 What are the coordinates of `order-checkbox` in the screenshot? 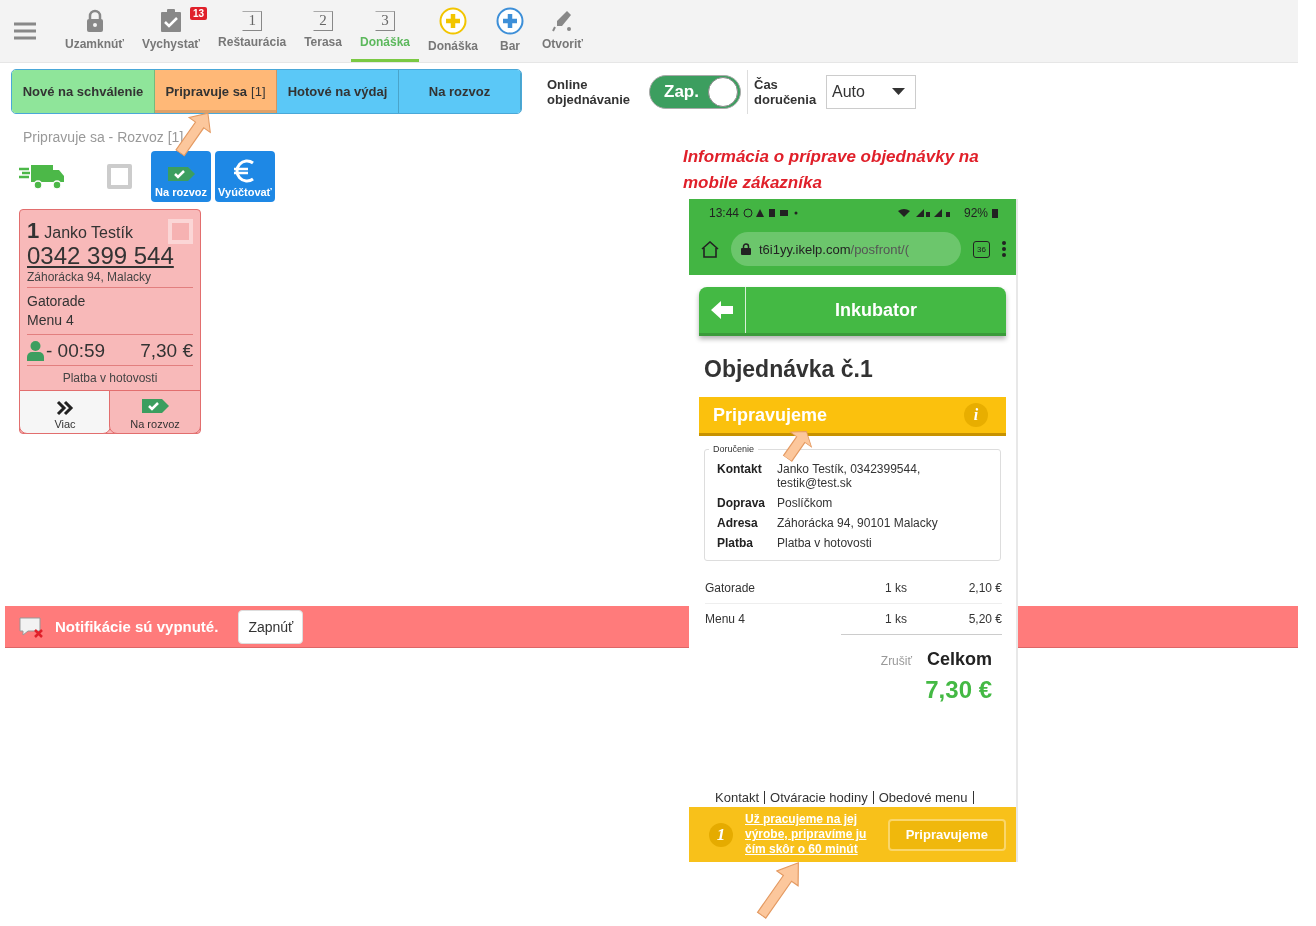 It's located at (180, 231).